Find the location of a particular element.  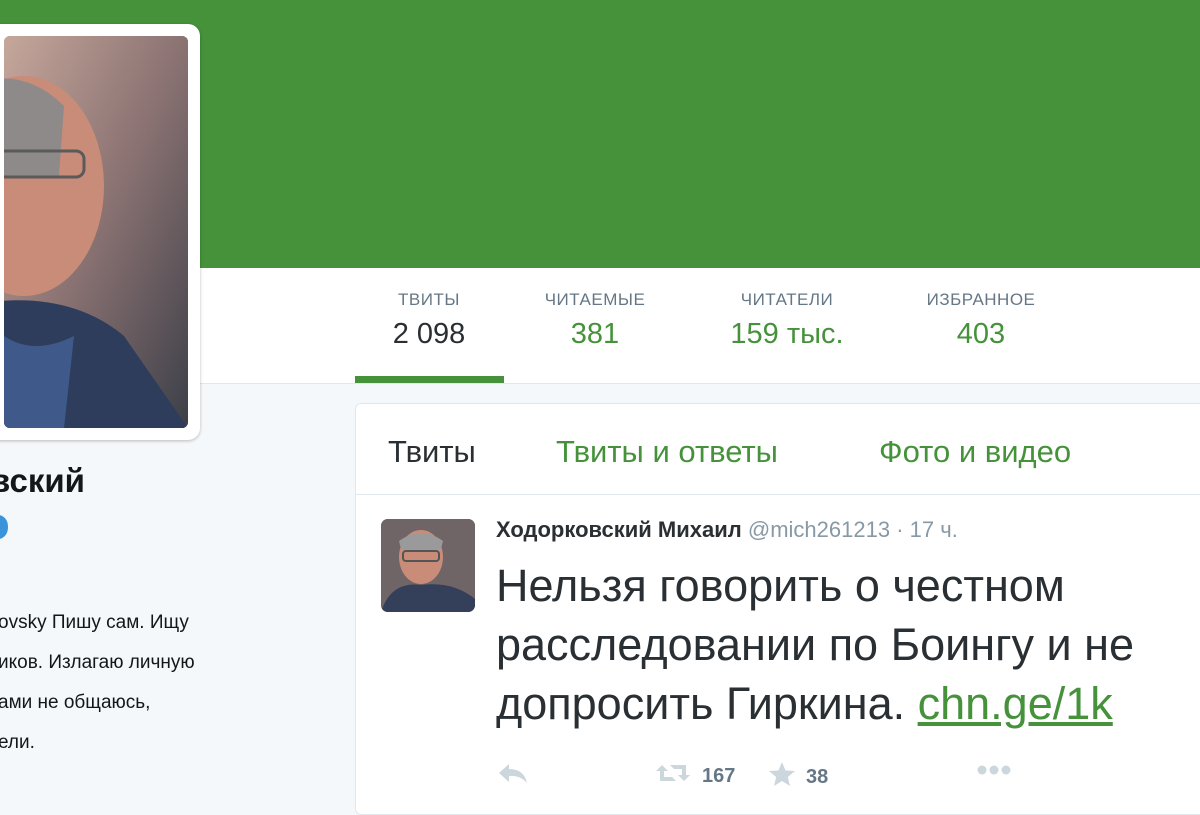

bio-line: ели. is located at coordinates (17, 742).